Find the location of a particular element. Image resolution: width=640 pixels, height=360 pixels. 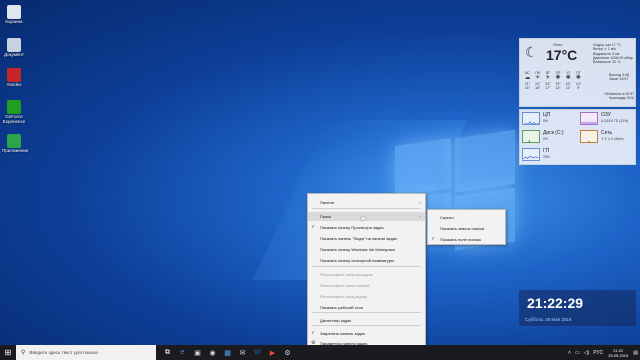

desktop-icon: Корзина is located at coordinates (14, 14).